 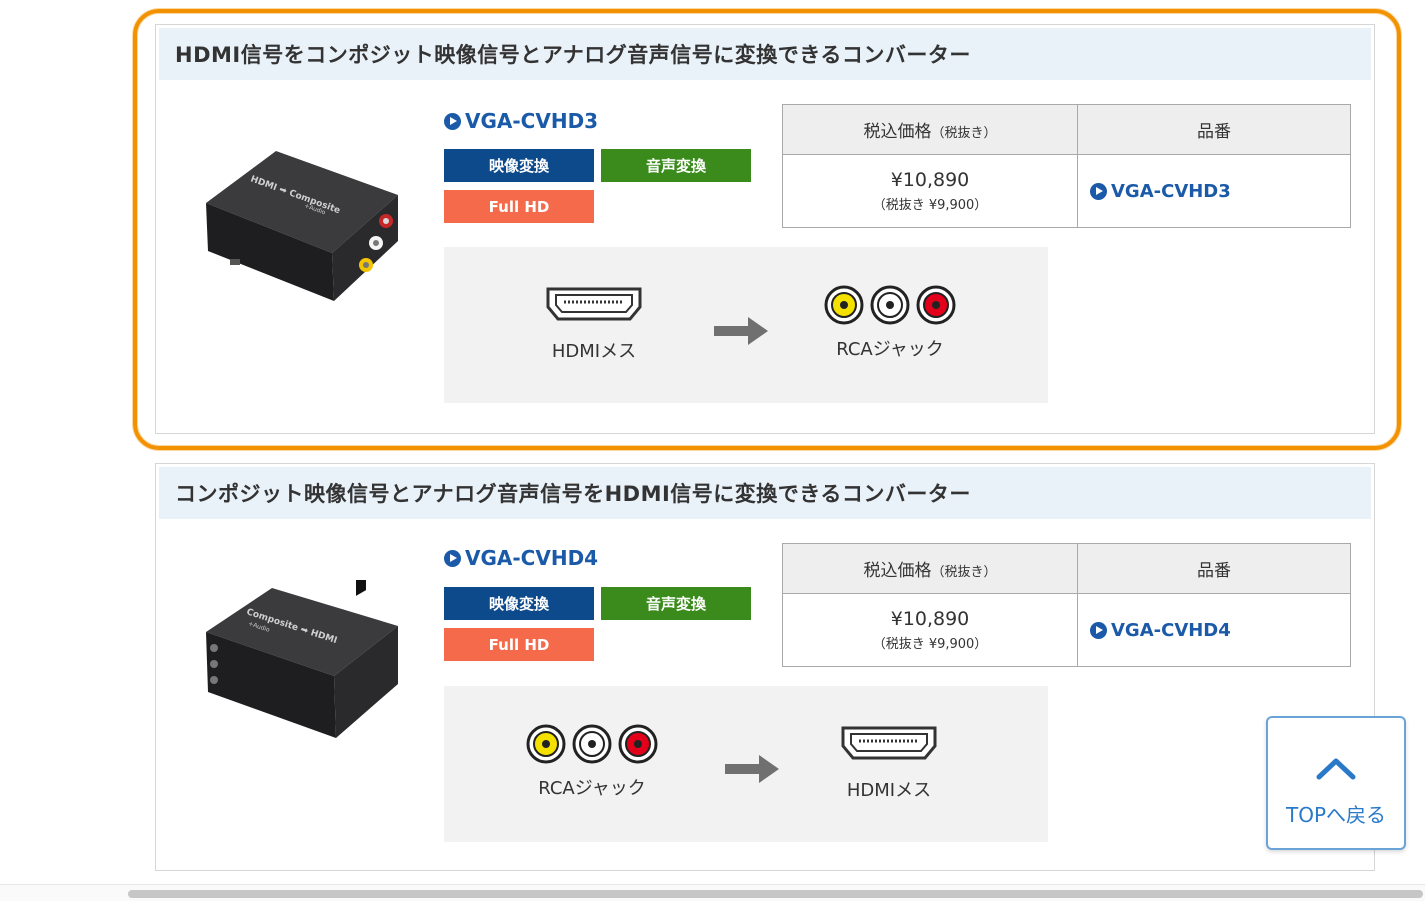 I want to click on horizontal-scrollbar, so click(x=712, y=892).